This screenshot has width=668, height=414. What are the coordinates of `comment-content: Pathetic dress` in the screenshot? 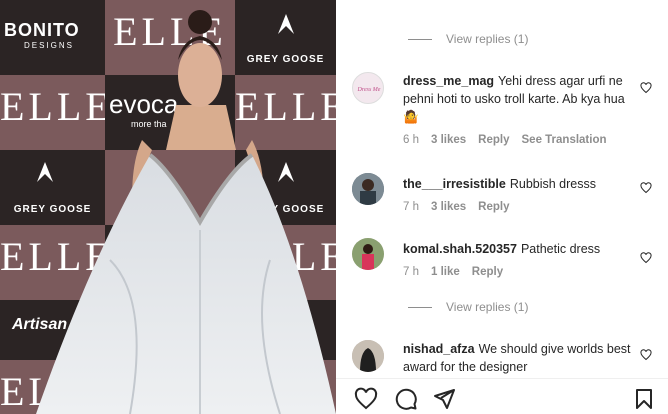 It's located at (560, 249).